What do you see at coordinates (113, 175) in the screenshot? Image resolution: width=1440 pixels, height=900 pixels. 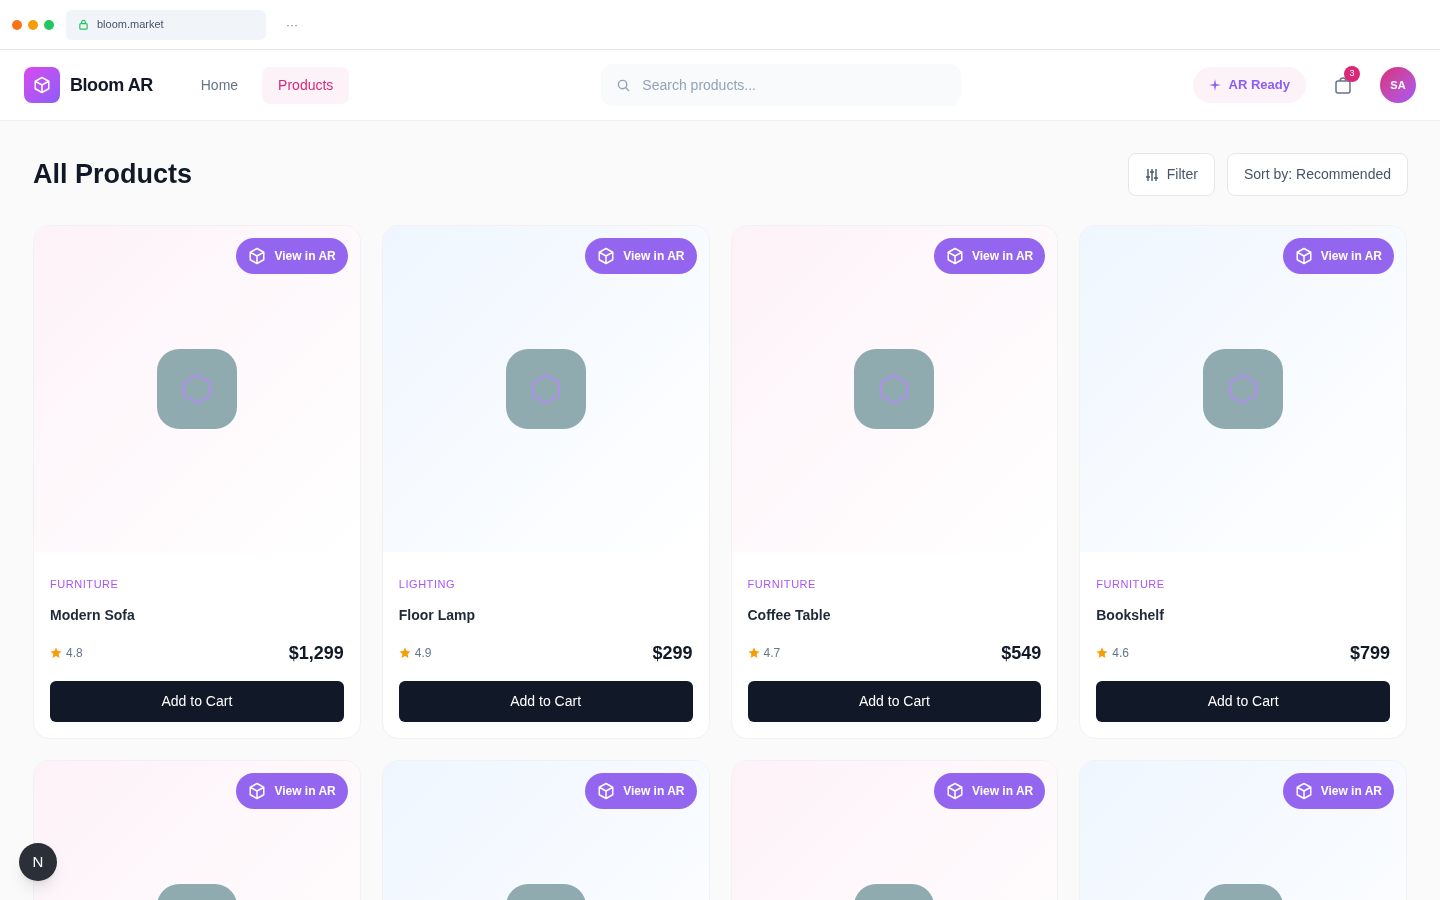 I see `page-title: All Products` at bounding box center [113, 175].